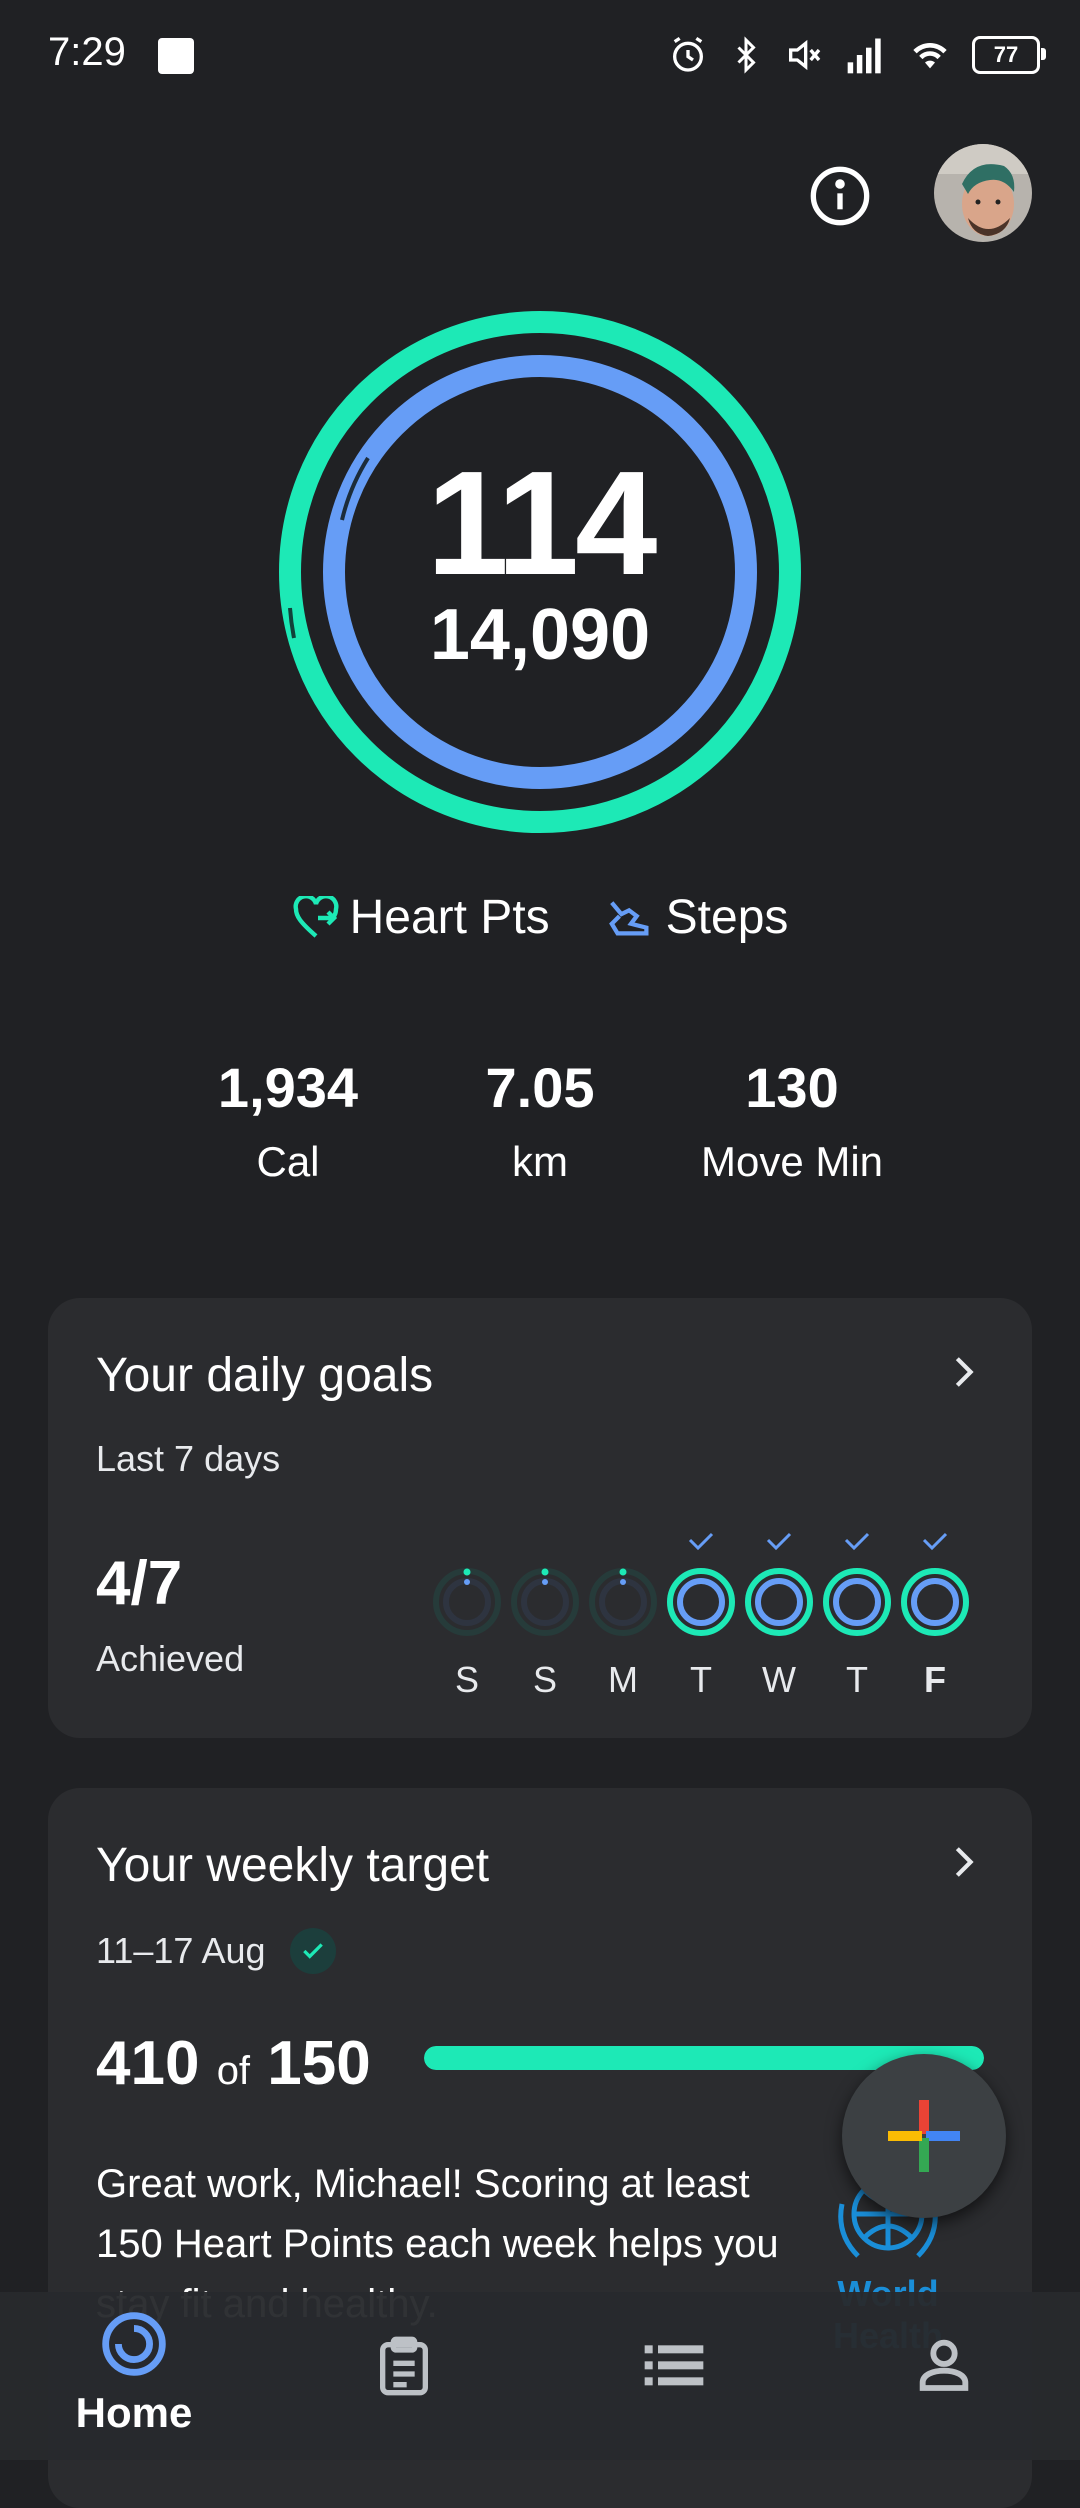 The image size is (1080, 2508). What do you see at coordinates (623, 1679) in the screenshot?
I see `day-letter: M` at bounding box center [623, 1679].